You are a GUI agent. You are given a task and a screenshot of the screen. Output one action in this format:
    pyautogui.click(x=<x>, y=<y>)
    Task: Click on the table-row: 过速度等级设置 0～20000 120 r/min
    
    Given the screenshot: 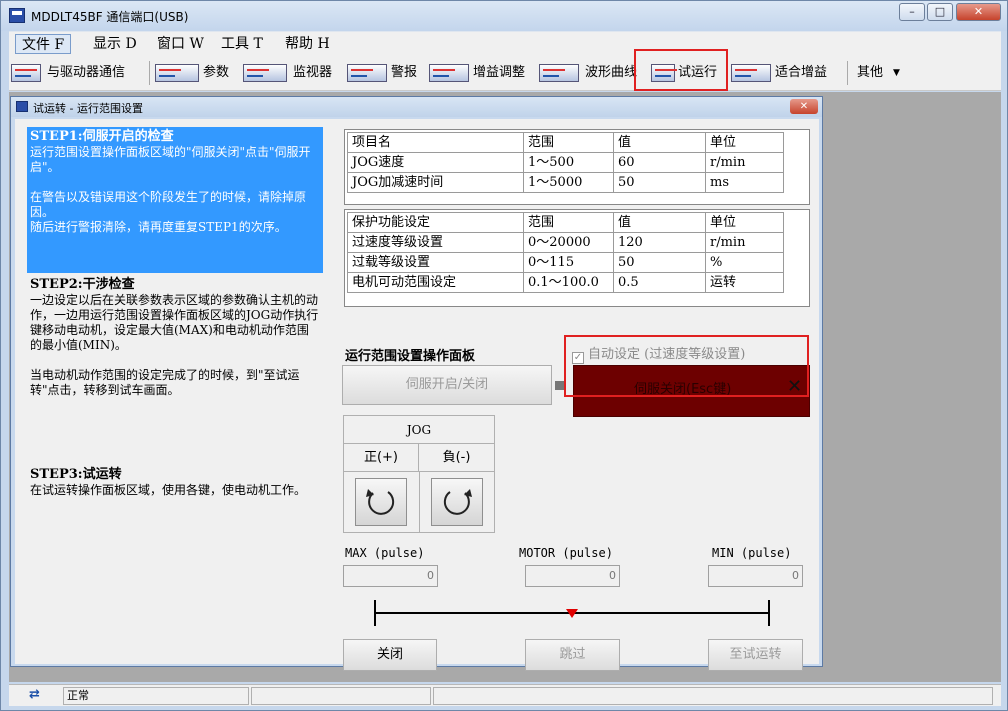 What is the action you would take?
    pyautogui.click(x=565, y=242)
    